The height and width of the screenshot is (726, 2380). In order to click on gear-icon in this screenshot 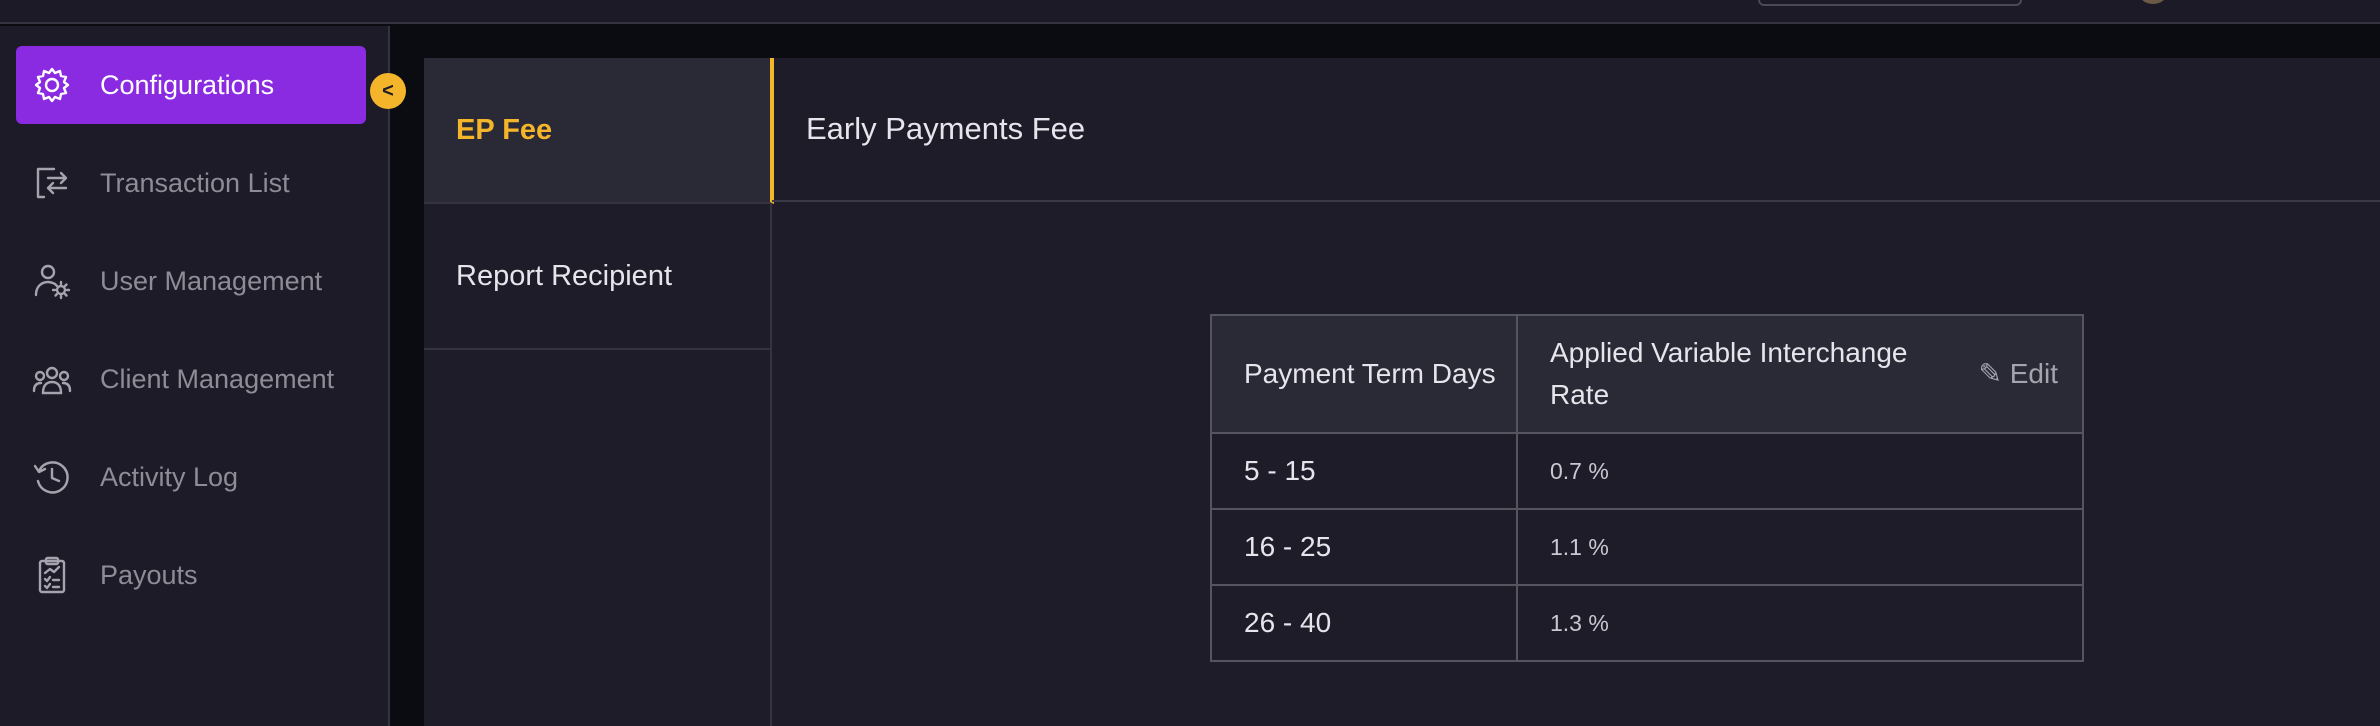, I will do `click(52, 85)`.